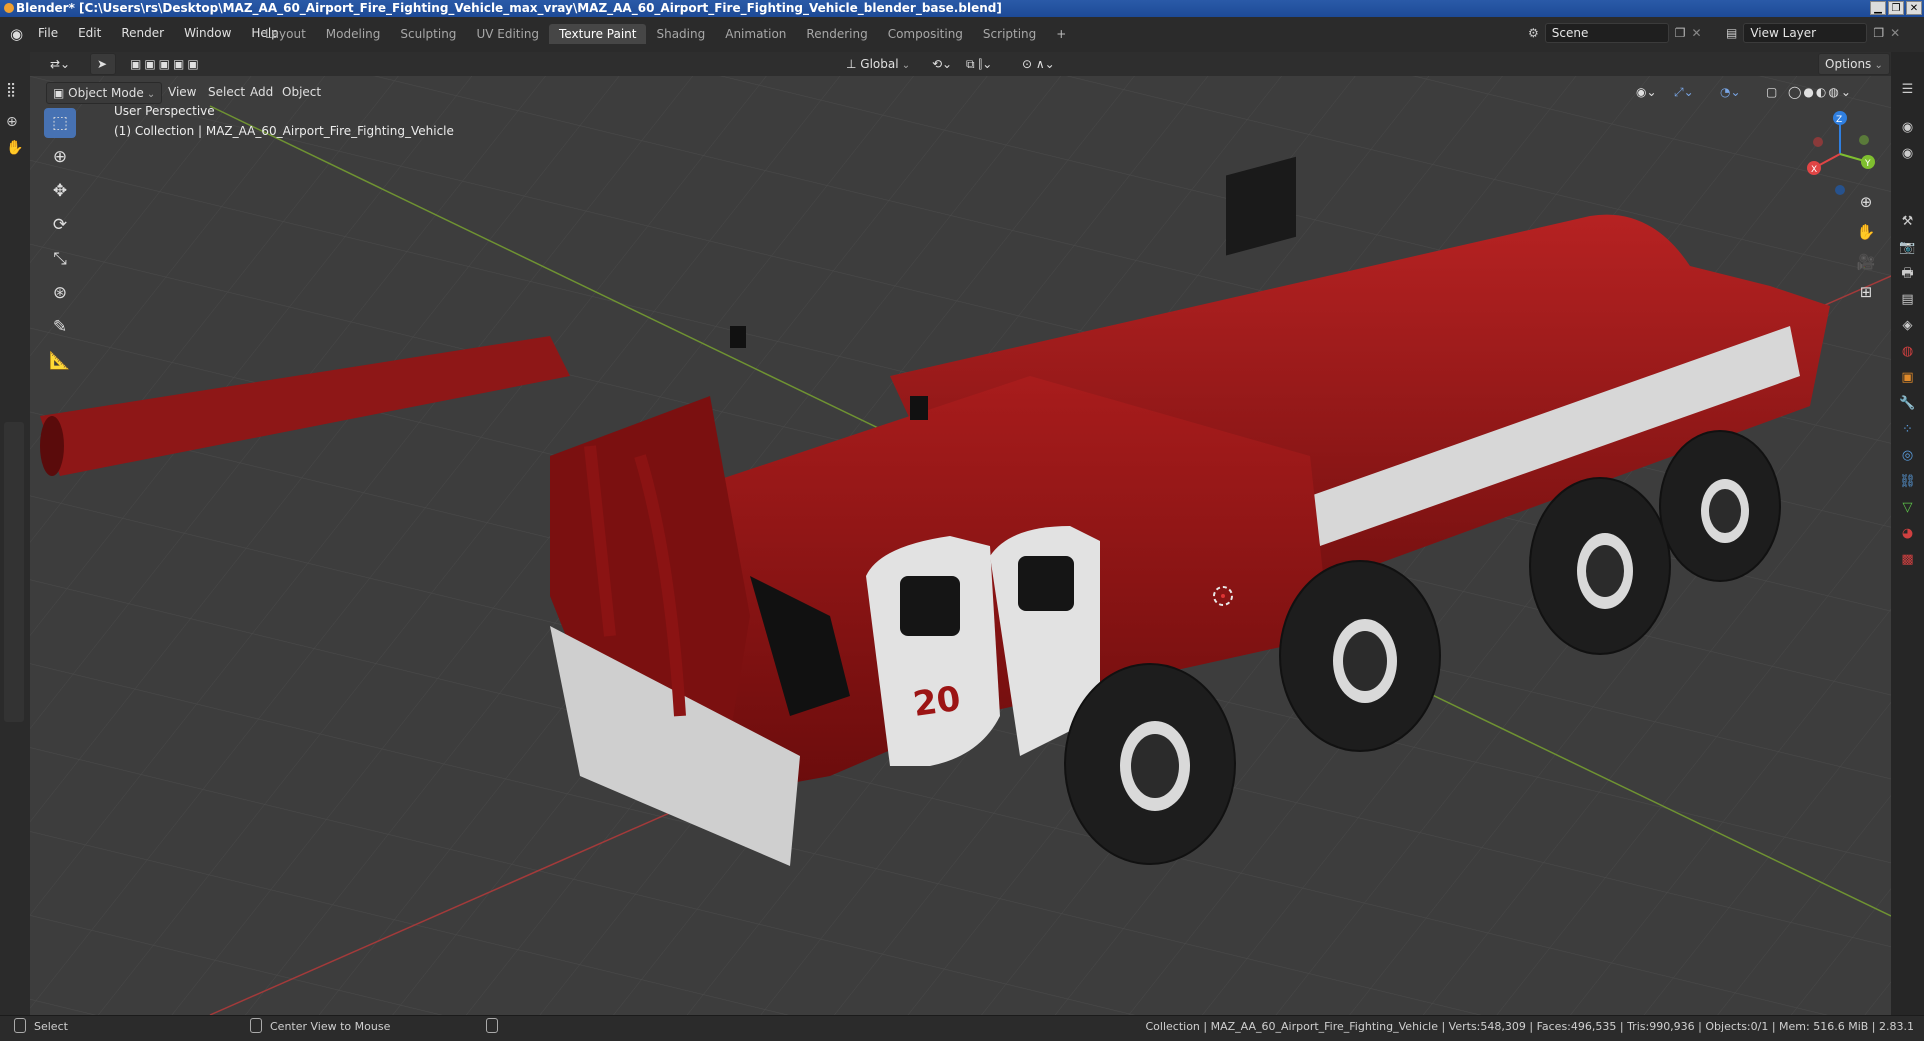 The image size is (1924, 1041). What do you see at coordinates (60, 225) in the screenshot?
I see `rotate-tool-icon: ⟳` at bounding box center [60, 225].